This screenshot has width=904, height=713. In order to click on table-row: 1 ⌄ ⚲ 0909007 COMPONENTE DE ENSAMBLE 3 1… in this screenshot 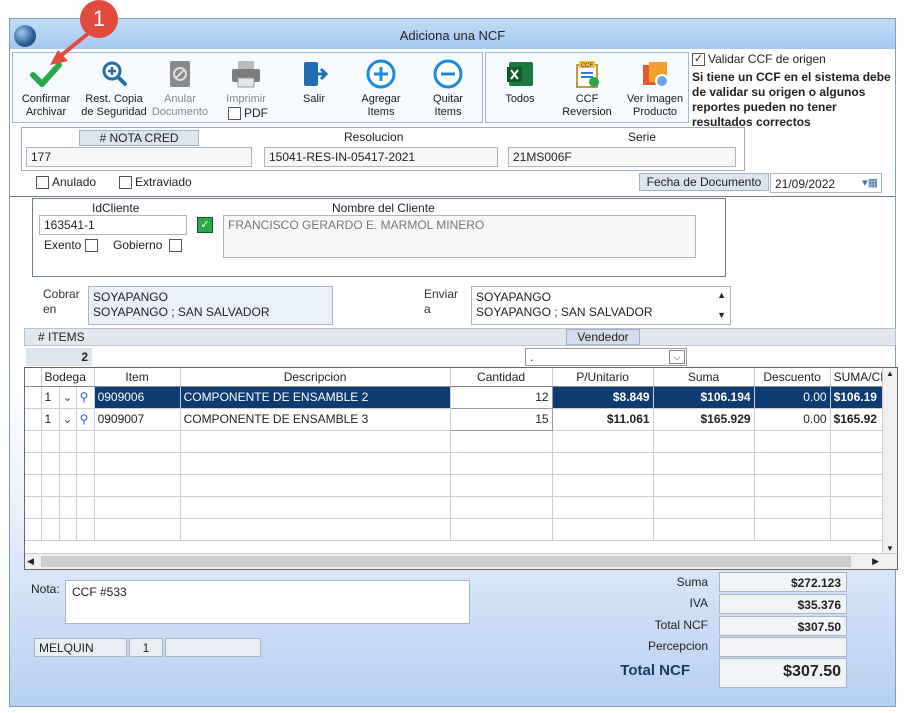, I will do `click(459, 419)`.